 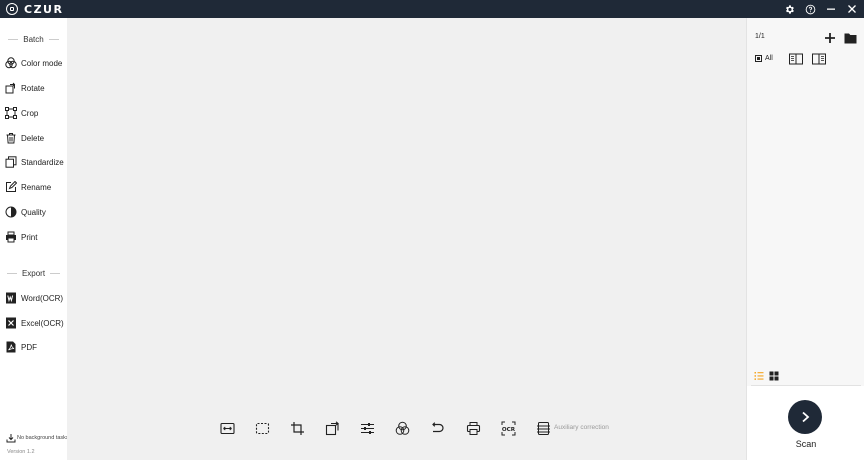 What do you see at coordinates (42, 298) in the screenshot?
I see `sidebar-item-label: Word(OCR)` at bounding box center [42, 298].